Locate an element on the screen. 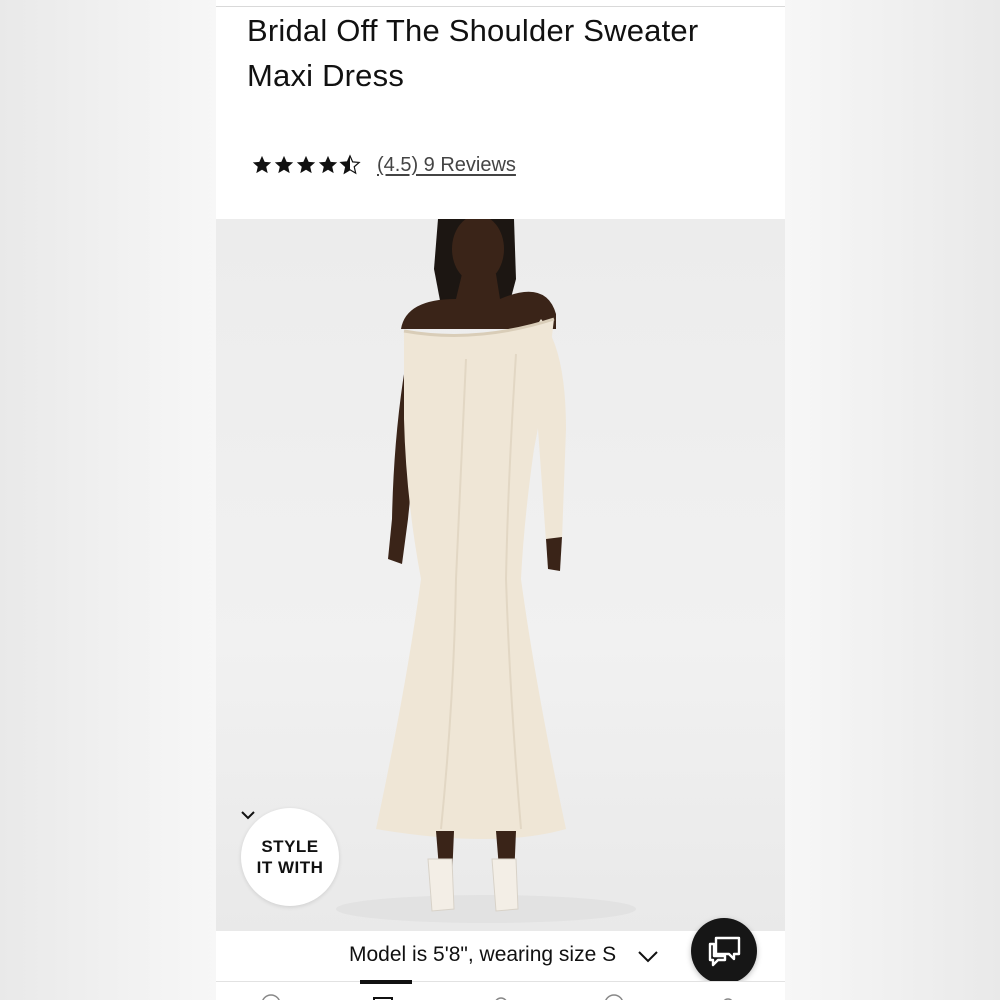 The image size is (1000, 1000). rating-row: (4.5) 9 Reviews is located at coordinates (383, 165).